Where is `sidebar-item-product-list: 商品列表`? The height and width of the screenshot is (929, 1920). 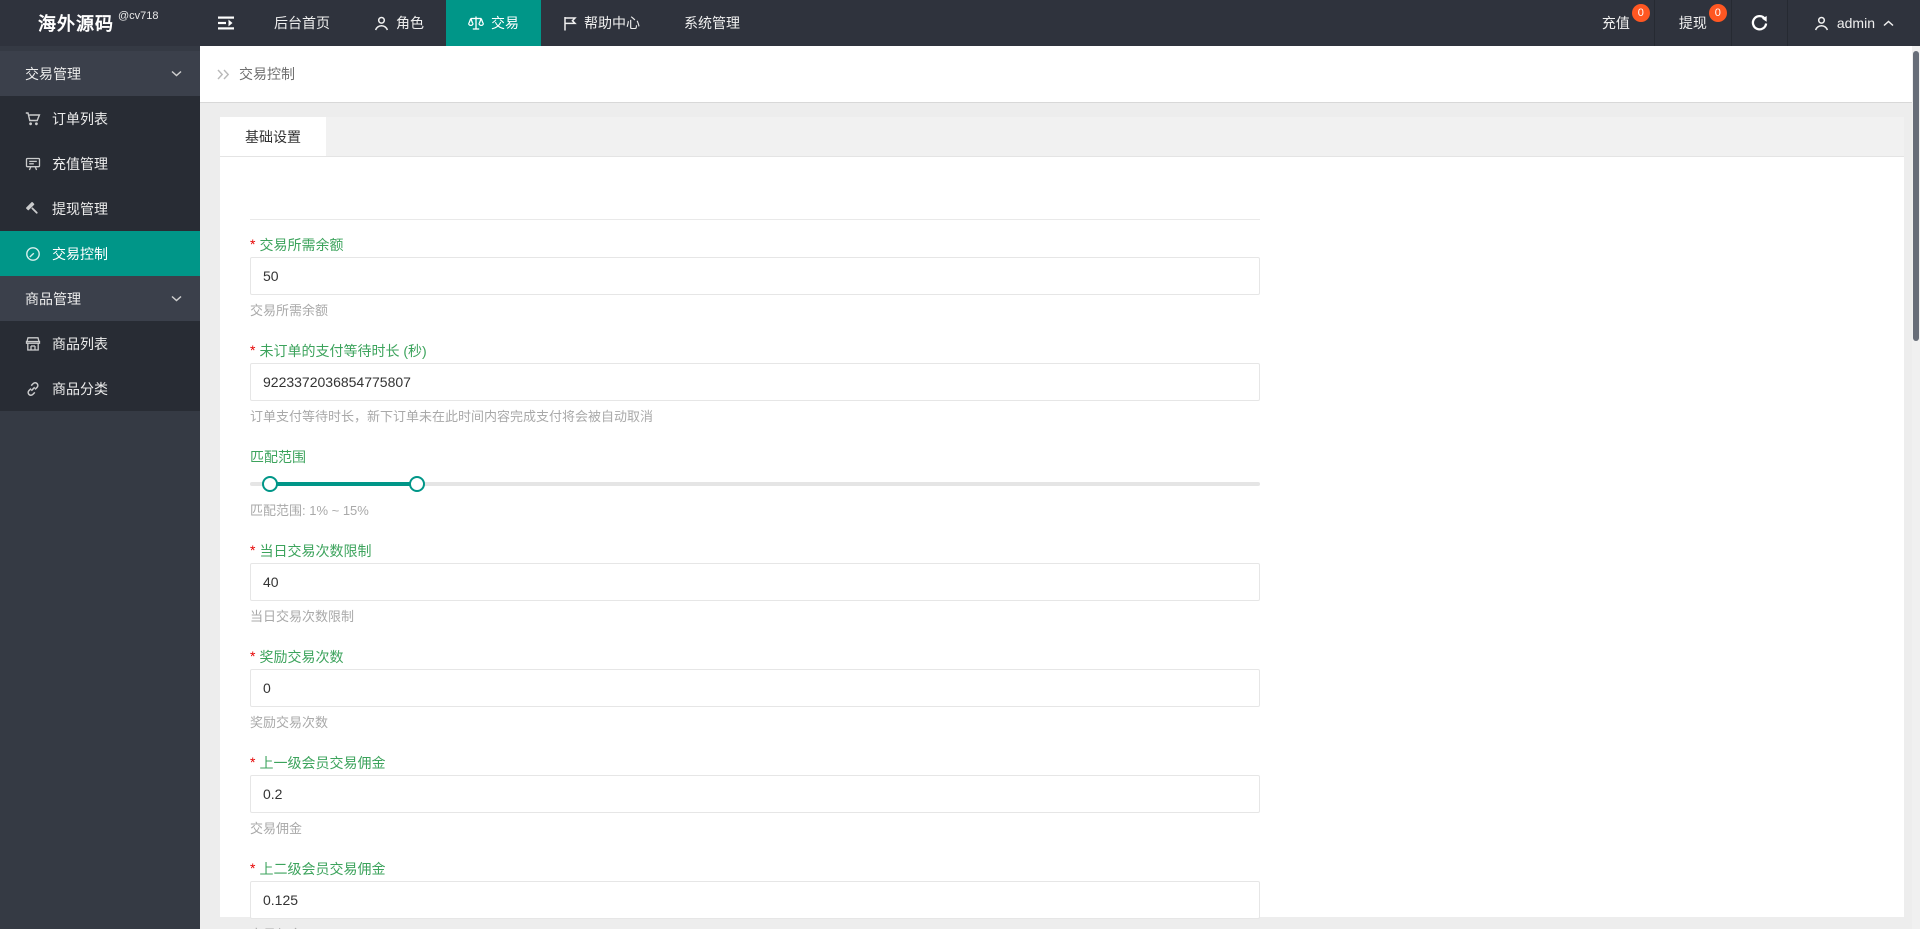
sidebar-item-product-list: 商品列表 is located at coordinates (100, 343).